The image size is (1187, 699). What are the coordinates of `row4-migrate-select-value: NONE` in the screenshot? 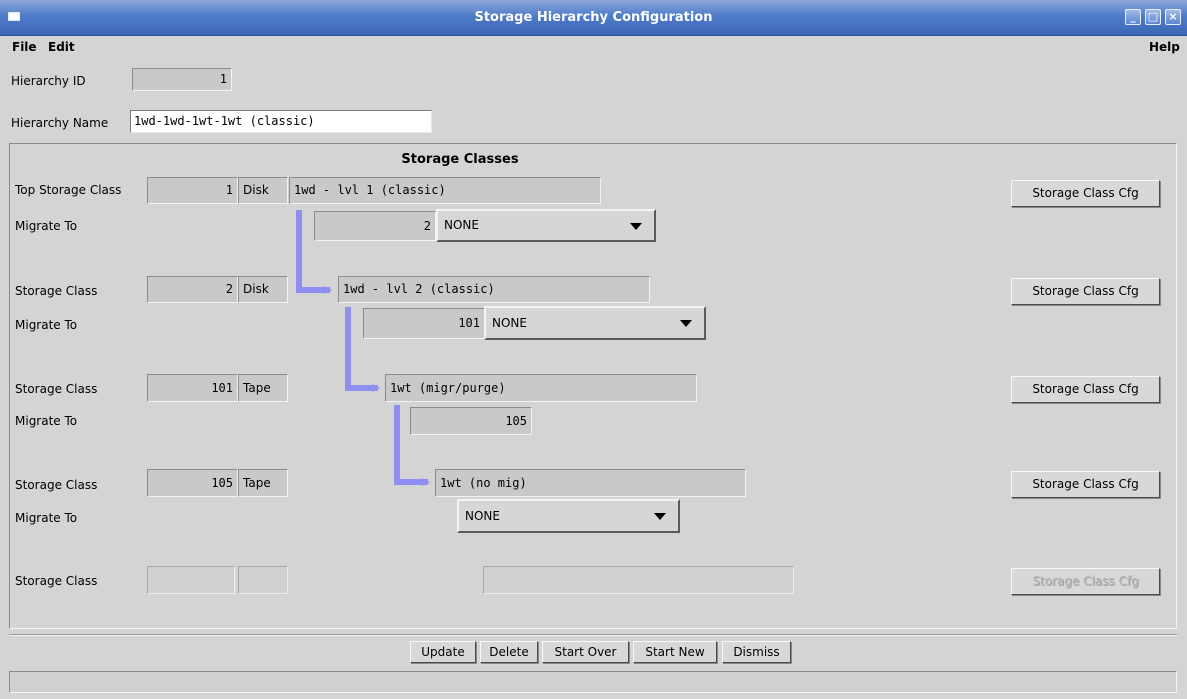 It's located at (482, 516).